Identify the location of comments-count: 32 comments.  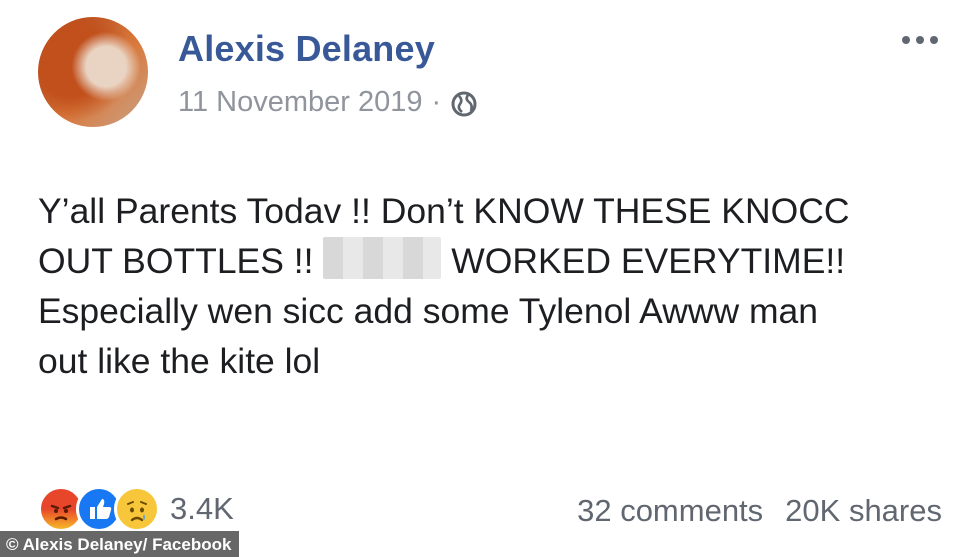
(670, 511).